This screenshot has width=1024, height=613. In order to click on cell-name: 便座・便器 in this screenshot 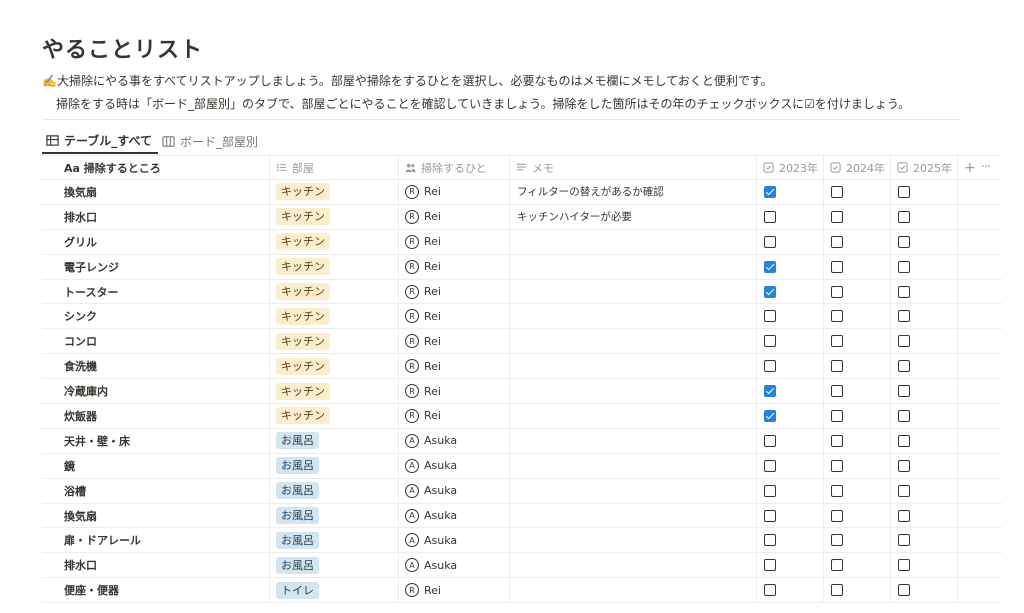, I will do `click(156, 590)`.